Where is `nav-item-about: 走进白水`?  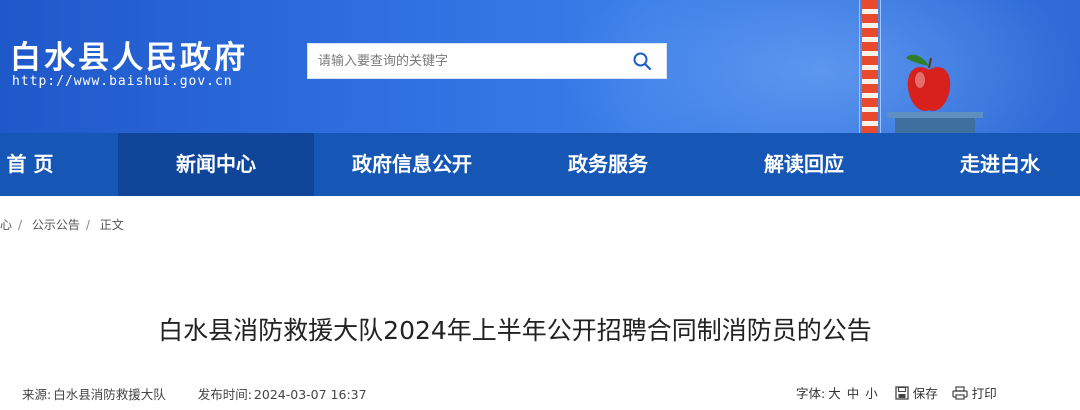
nav-item-about: 走进白水 is located at coordinates (991, 164).